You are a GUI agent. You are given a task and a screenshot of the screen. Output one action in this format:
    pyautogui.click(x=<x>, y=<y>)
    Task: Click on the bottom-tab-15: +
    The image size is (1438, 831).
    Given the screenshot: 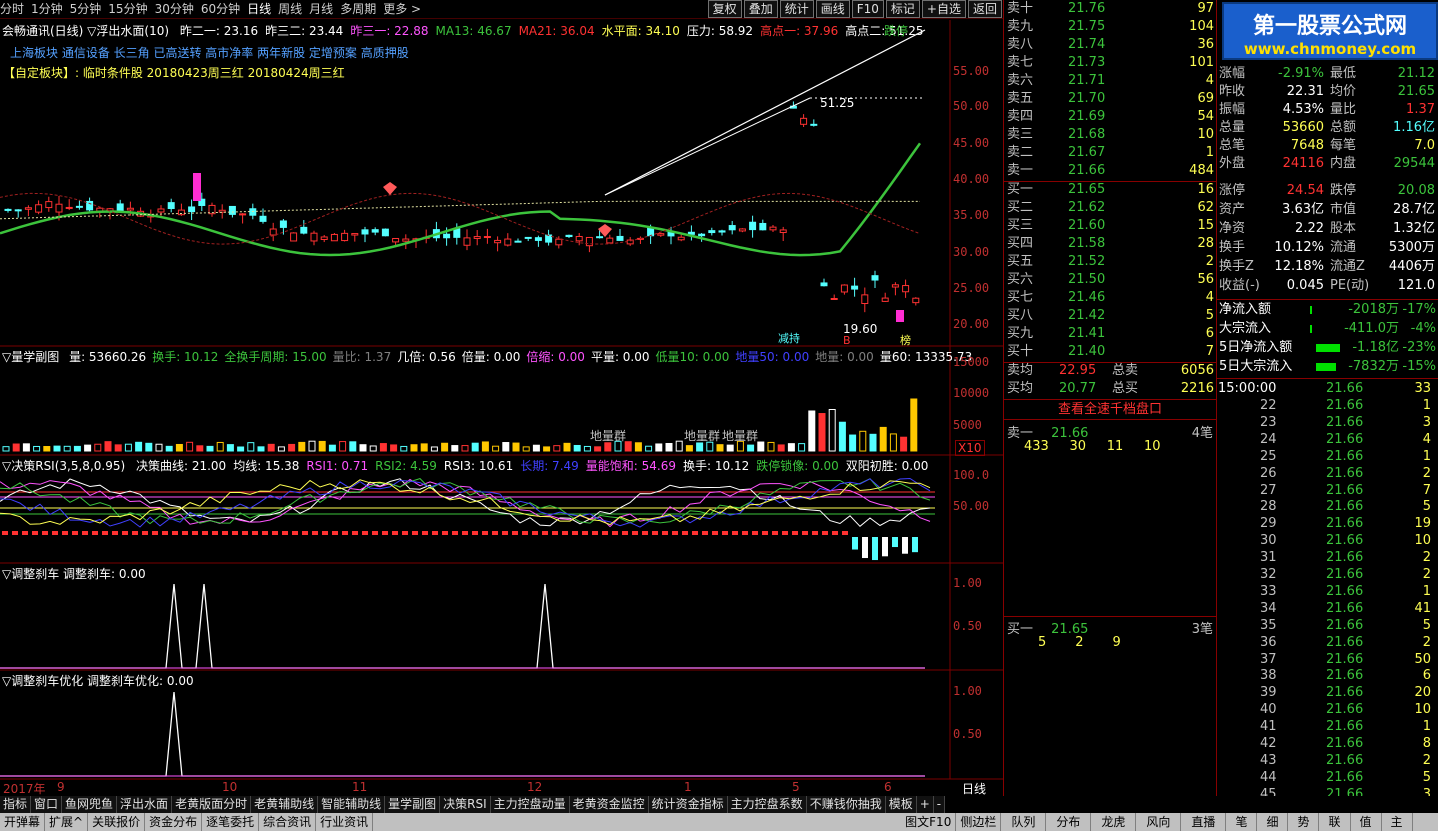 What is the action you would take?
    pyautogui.click(x=925, y=804)
    